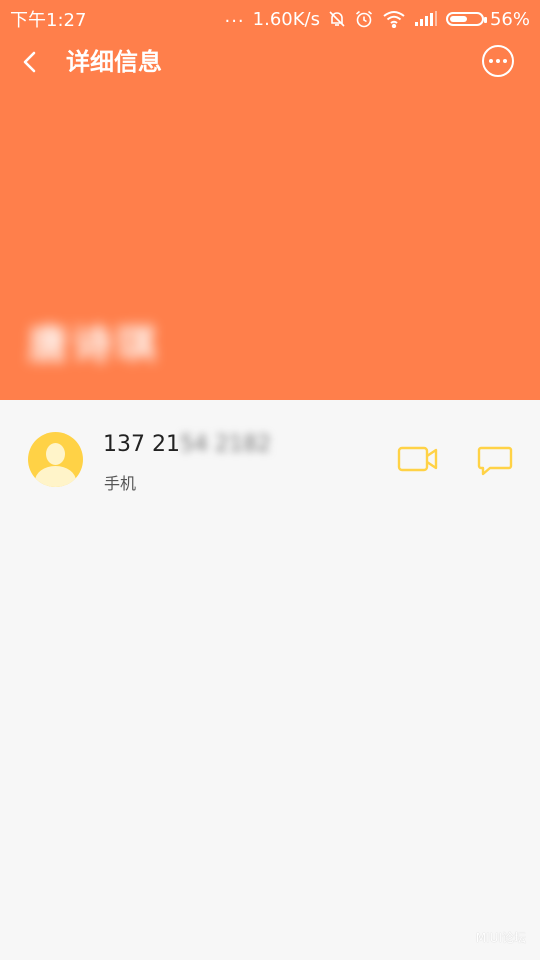 Image resolution: width=540 pixels, height=960 pixels. What do you see at coordinates (337, 19) in the screenshot?
I see `bell-off-icon` at bounding box center [337, 19].